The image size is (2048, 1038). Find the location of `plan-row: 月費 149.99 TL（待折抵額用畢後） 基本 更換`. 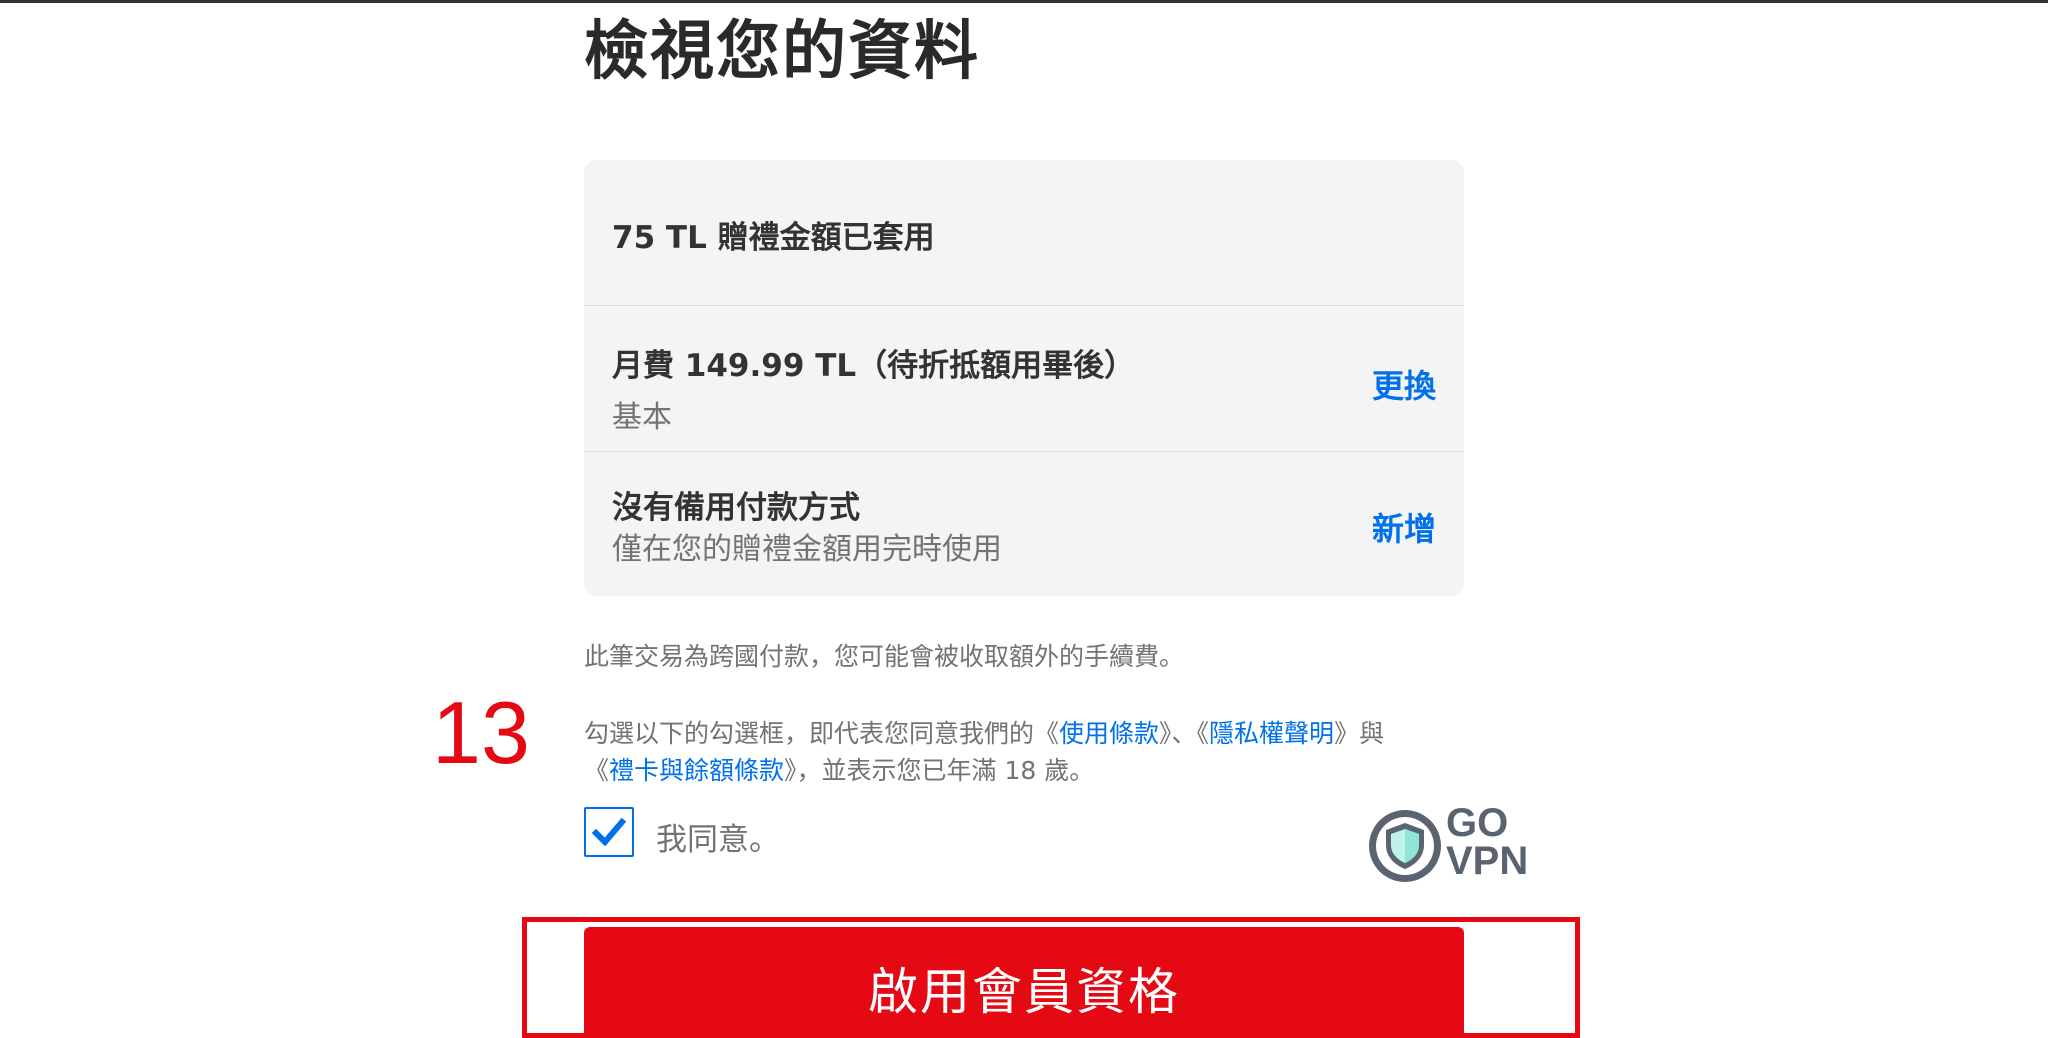

plan-row: 月費 149.99 TL（待折抵額用畢後） 基本 更換 is located at coordinates (1024, 378).